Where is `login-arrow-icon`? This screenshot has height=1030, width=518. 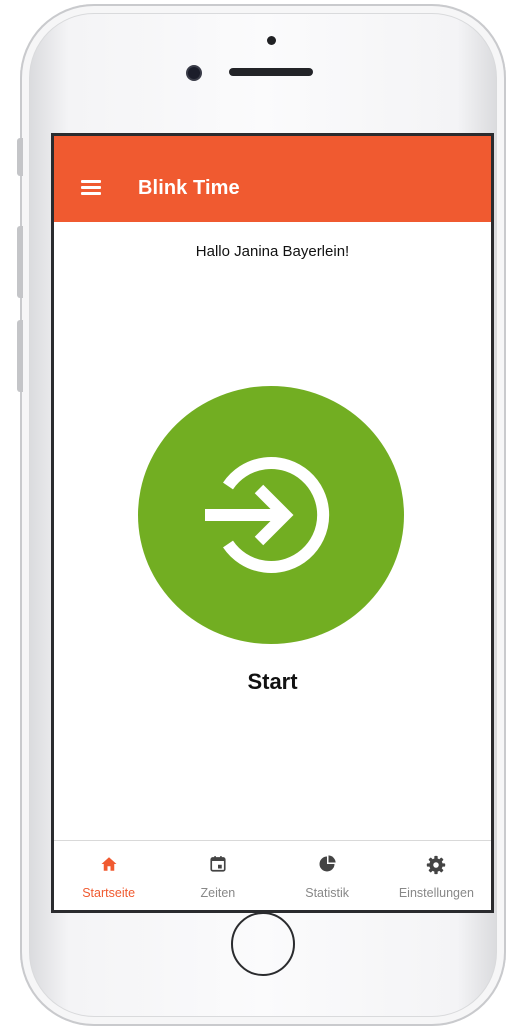
login-arrow-icon is located at coordinates (267, 515).